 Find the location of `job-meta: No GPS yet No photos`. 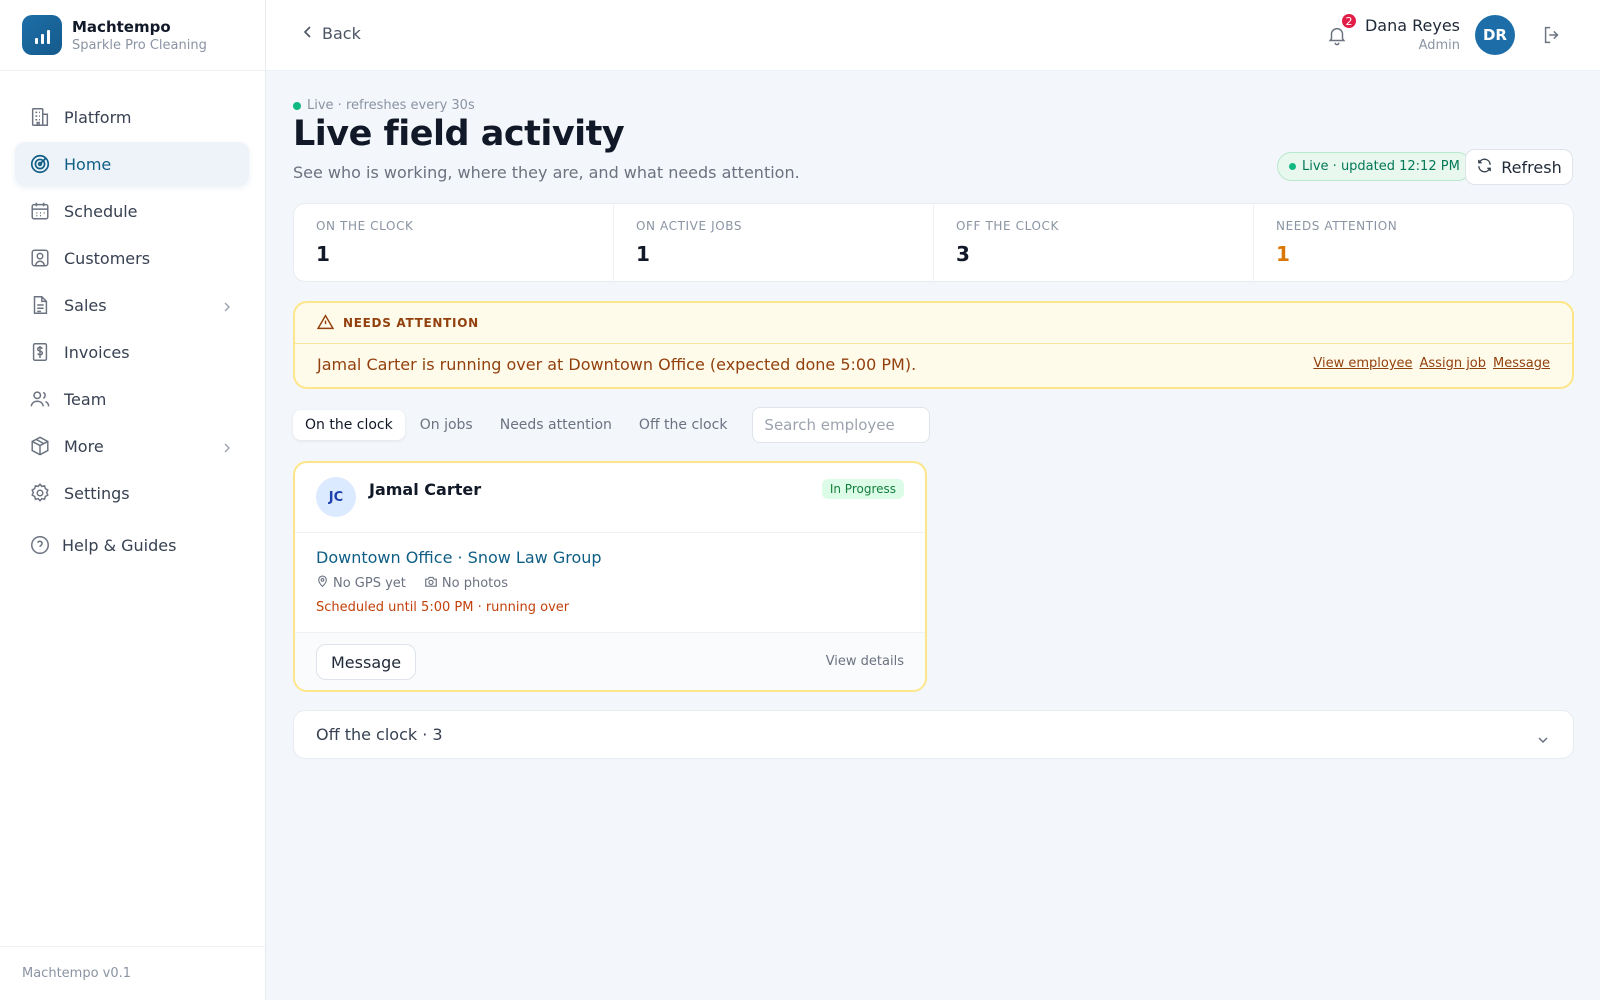

job-meta: No GPS yet No photos is located at coordinates (610, 583).